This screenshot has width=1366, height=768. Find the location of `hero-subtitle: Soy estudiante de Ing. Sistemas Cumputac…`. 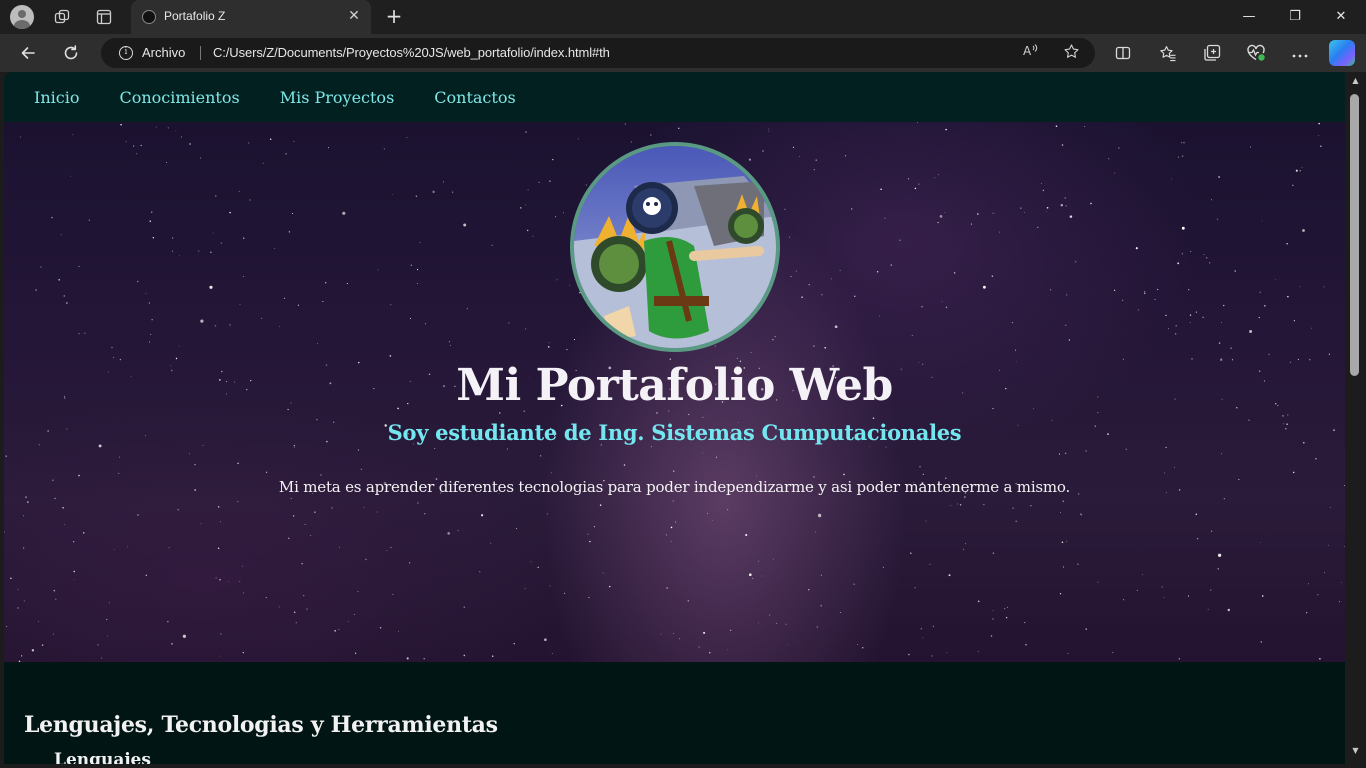

hero-subtitle: Soy estudiante de Ing. Sistemas Cumputac… is located at coordinates (674, 432).